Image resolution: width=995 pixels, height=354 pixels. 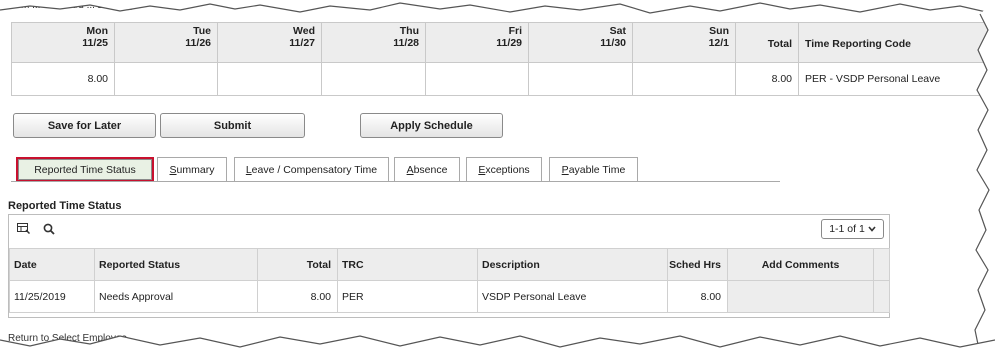 I want to click on trc-cell: PER - VSDP Personal Leave, so click(x=893, y=79).